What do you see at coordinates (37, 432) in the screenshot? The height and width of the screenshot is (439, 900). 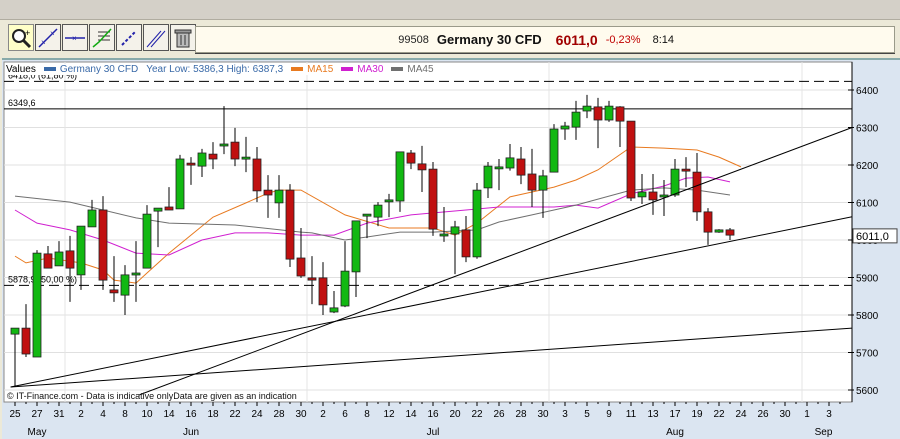 I see `month-label: May` at bounding box center [37, 432].